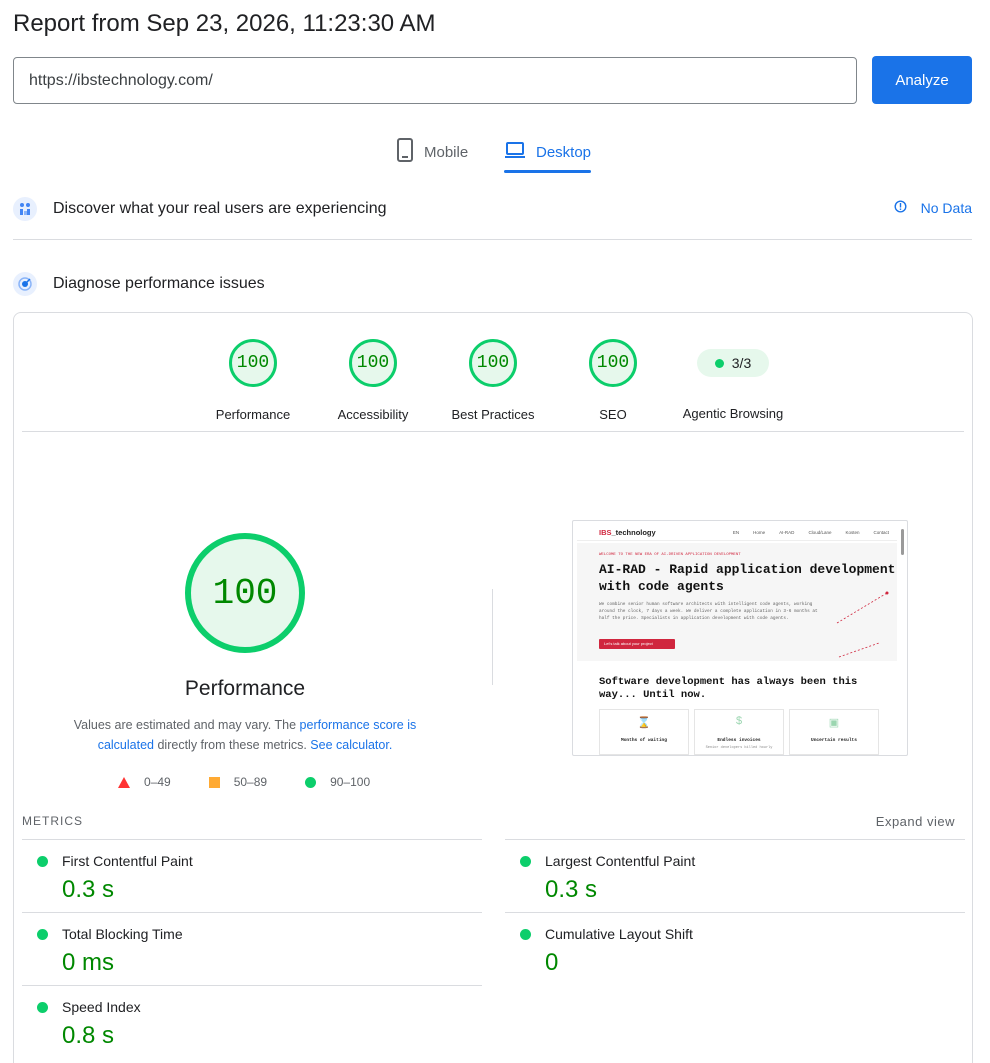  What do you see at coordinates (159, 283) in the screenshot?
I see `diagnose-title: Diagnose performance issues` at bounding box center [159, 283].